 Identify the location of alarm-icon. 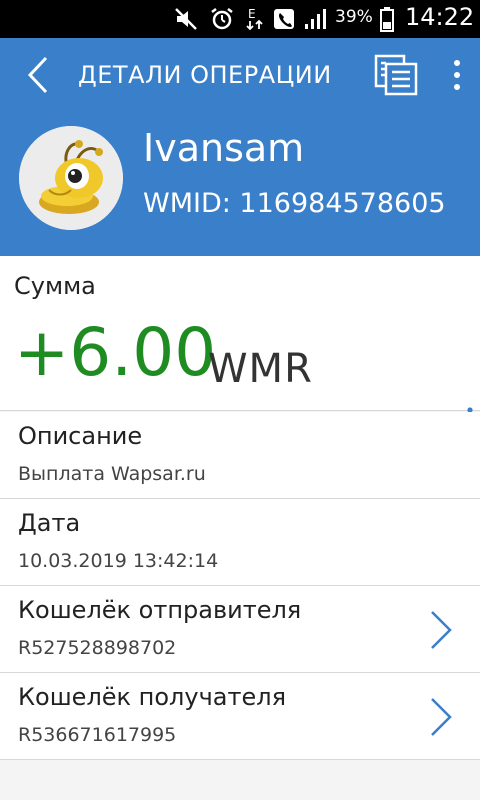
(222, 19).